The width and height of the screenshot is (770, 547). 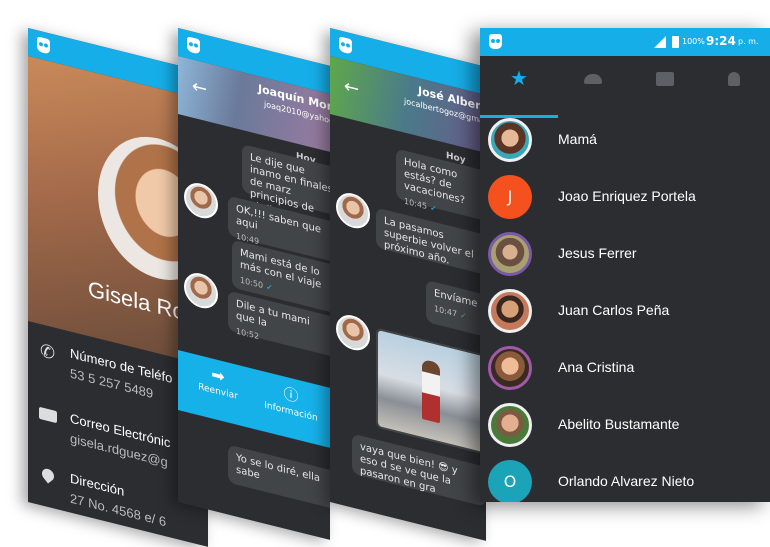 What do you see at coordinates (735, 87) in the screenshot?
I see `tab-profile` at bounding box center [735, 87].